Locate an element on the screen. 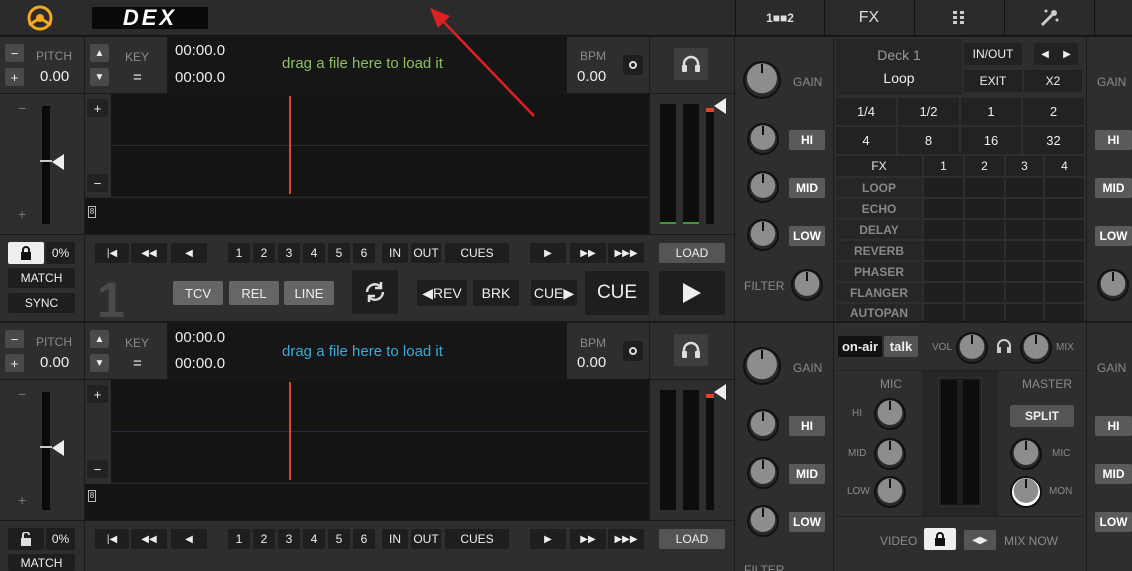 This screenshot has width=1132, height=571. hotcue-2-button: 2 is located at coordinates (264, 253).